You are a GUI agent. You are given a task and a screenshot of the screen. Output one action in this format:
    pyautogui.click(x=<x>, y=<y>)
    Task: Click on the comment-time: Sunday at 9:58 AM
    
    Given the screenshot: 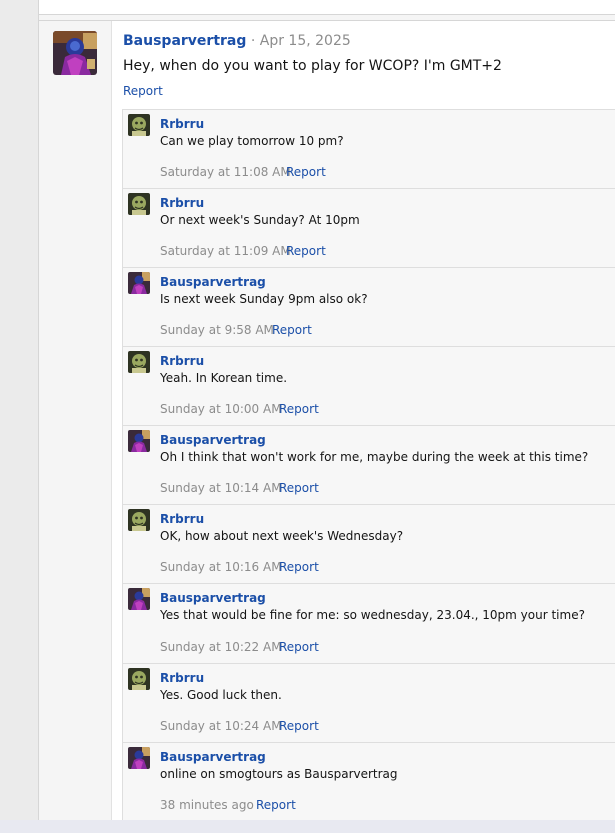 What is the action you would take?
    pyautogui.click(x=217, y=330)
    